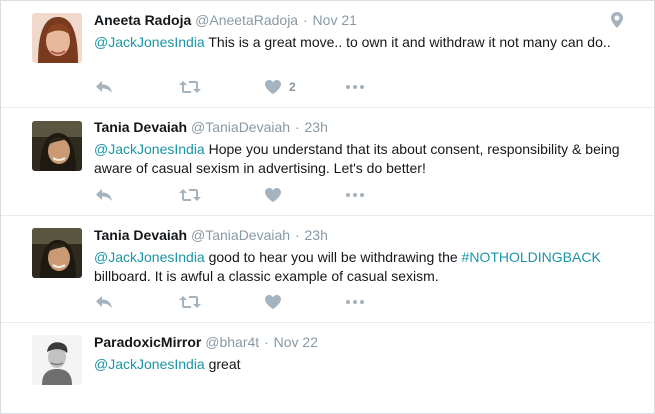  I want to click on display-name: Aneeta Radoja, so click(142, 20).